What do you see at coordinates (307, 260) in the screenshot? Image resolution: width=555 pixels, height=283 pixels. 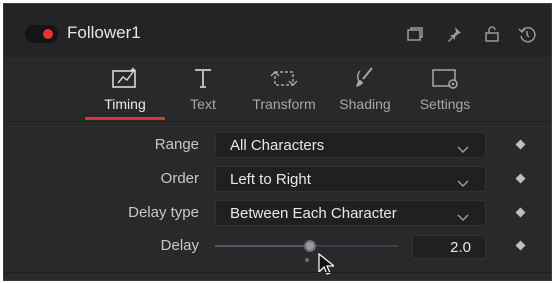 I see `delay-default-marker` at bounding box center [307, 260].